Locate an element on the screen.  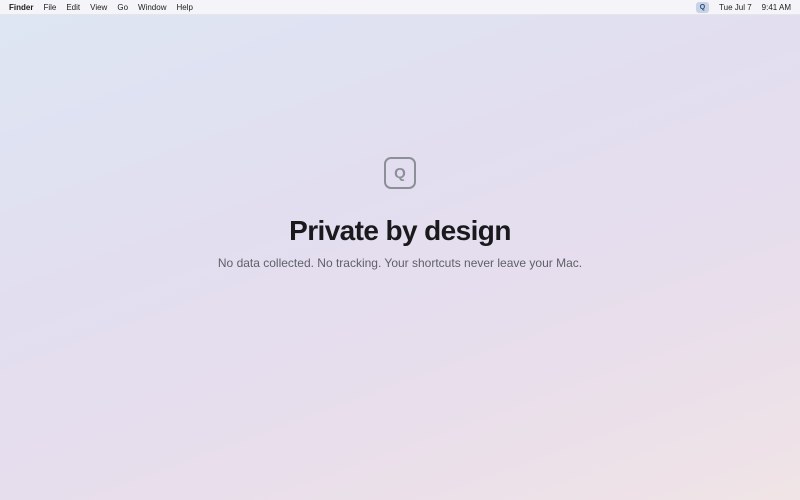
menu-date: Tue Jul 7 is located at coordinates (735, 7).